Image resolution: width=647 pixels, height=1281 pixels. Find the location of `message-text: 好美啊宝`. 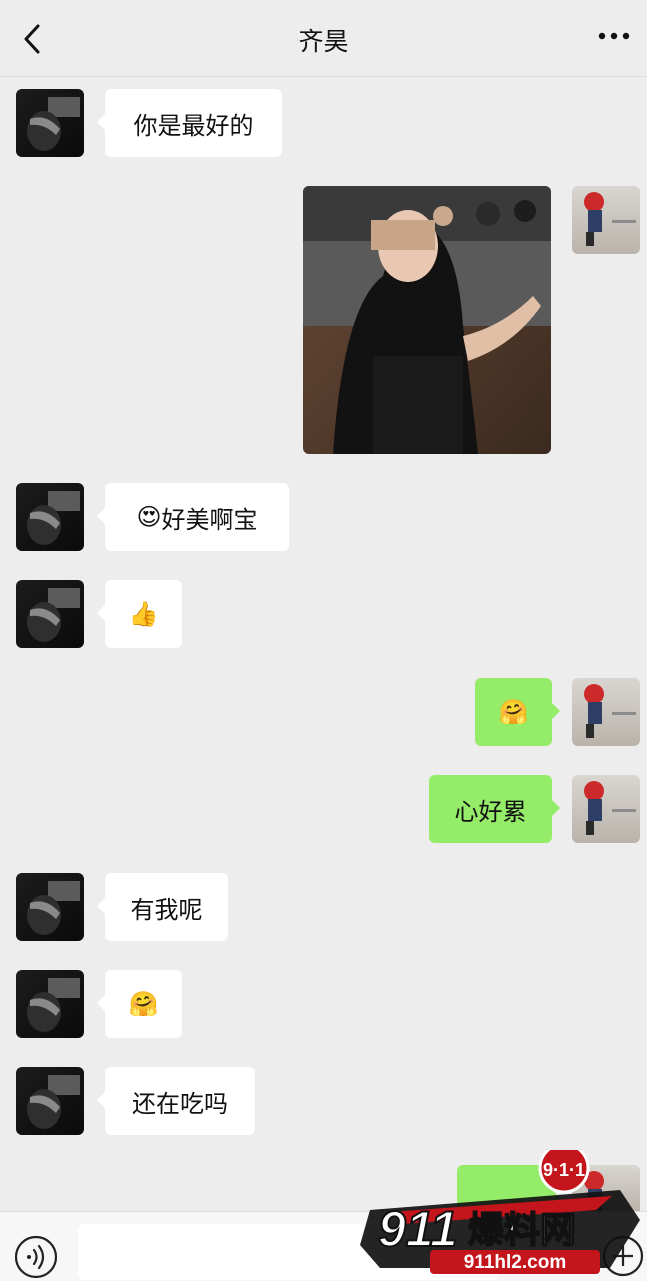

message-text: 好美啊宝 is located at coordinates (209, 519).